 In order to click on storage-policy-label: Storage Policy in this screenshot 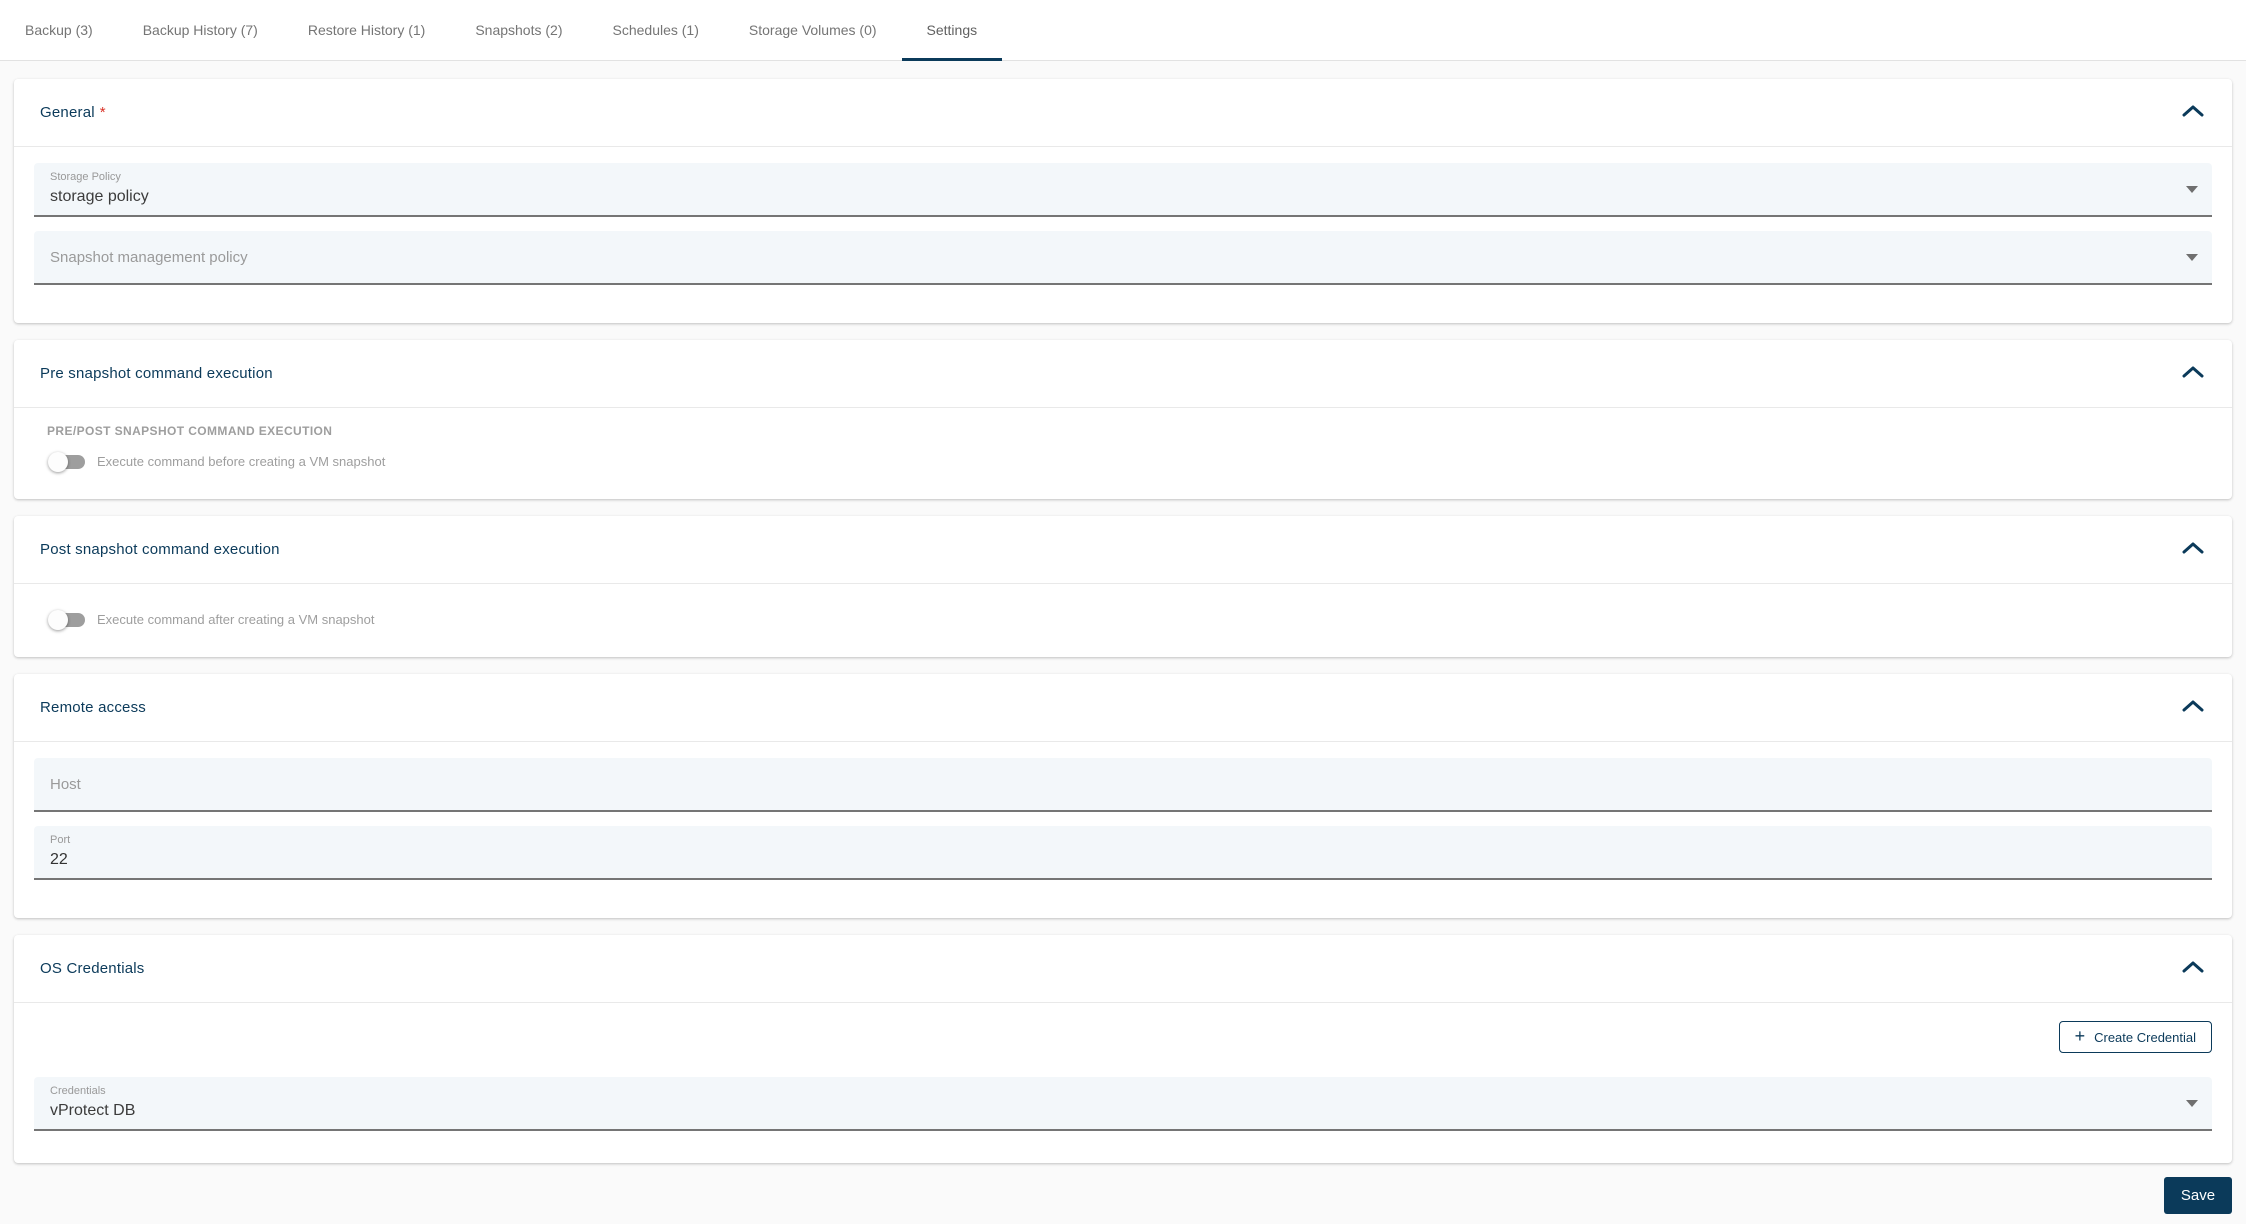, I will do `click(85, 177)`.